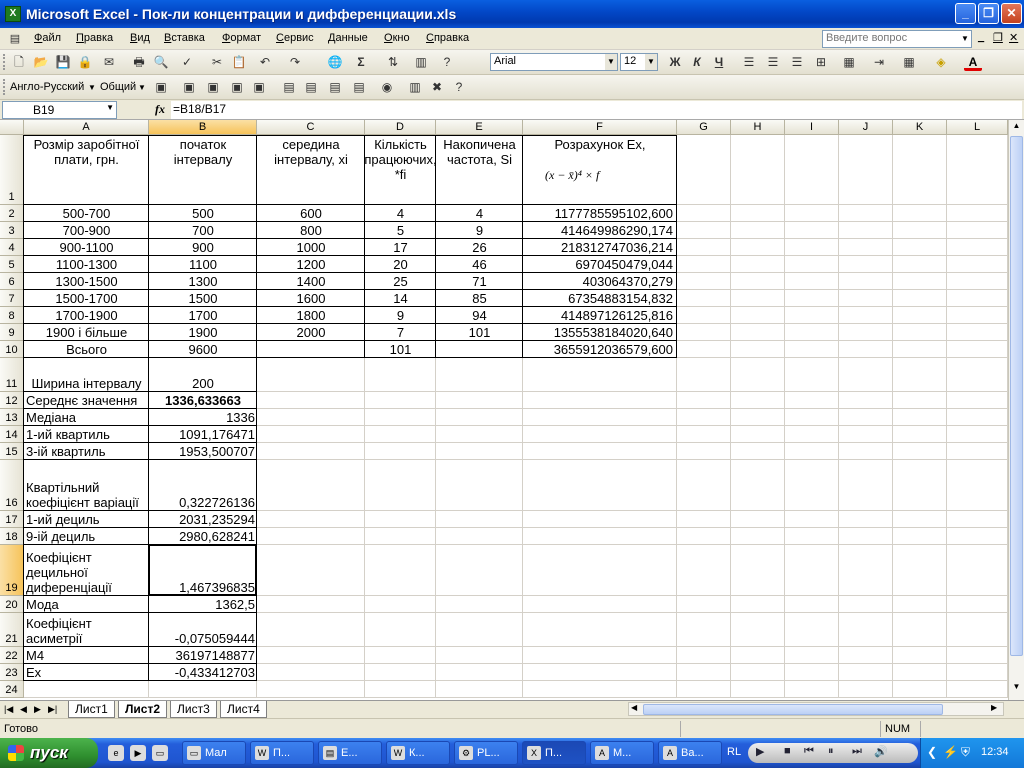 The image size is (1024, 768). What do you see at coordinates (758, 127) in the screenshot?
I see `column-header-h: H` at bounding box center [758, 127].